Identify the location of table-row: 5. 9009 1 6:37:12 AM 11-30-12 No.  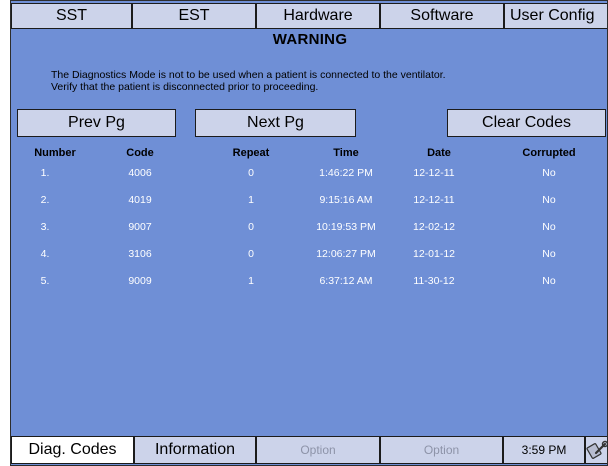
(309, 284).